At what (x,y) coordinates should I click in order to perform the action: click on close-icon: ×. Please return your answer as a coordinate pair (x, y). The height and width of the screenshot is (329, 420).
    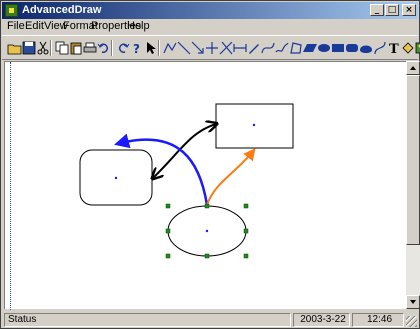
    Looking at the image, I should click on (409, 10).